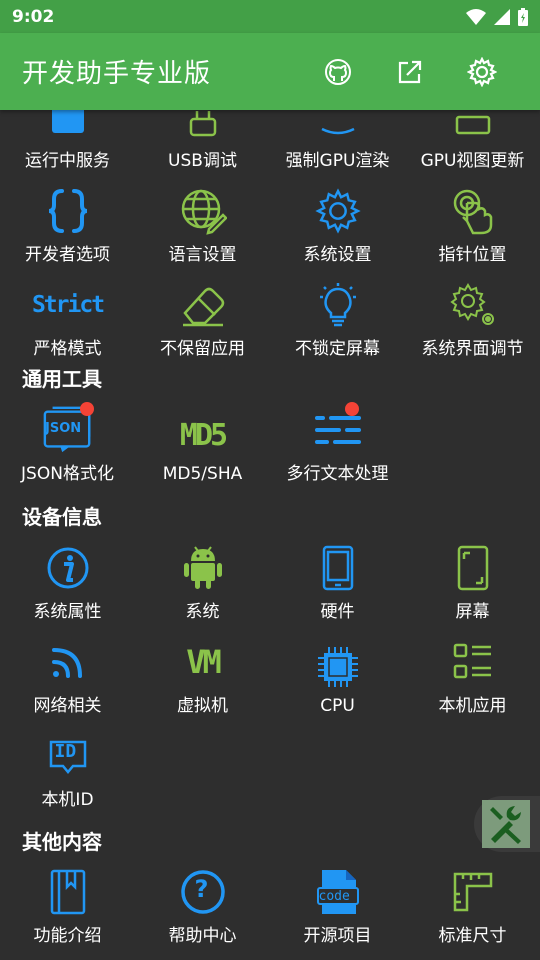 This screenshot has height=960, width=540. What do you see at coordinates (67, 892) in the screenshot?
I see `book-icon` at bounding box center [67, 892].